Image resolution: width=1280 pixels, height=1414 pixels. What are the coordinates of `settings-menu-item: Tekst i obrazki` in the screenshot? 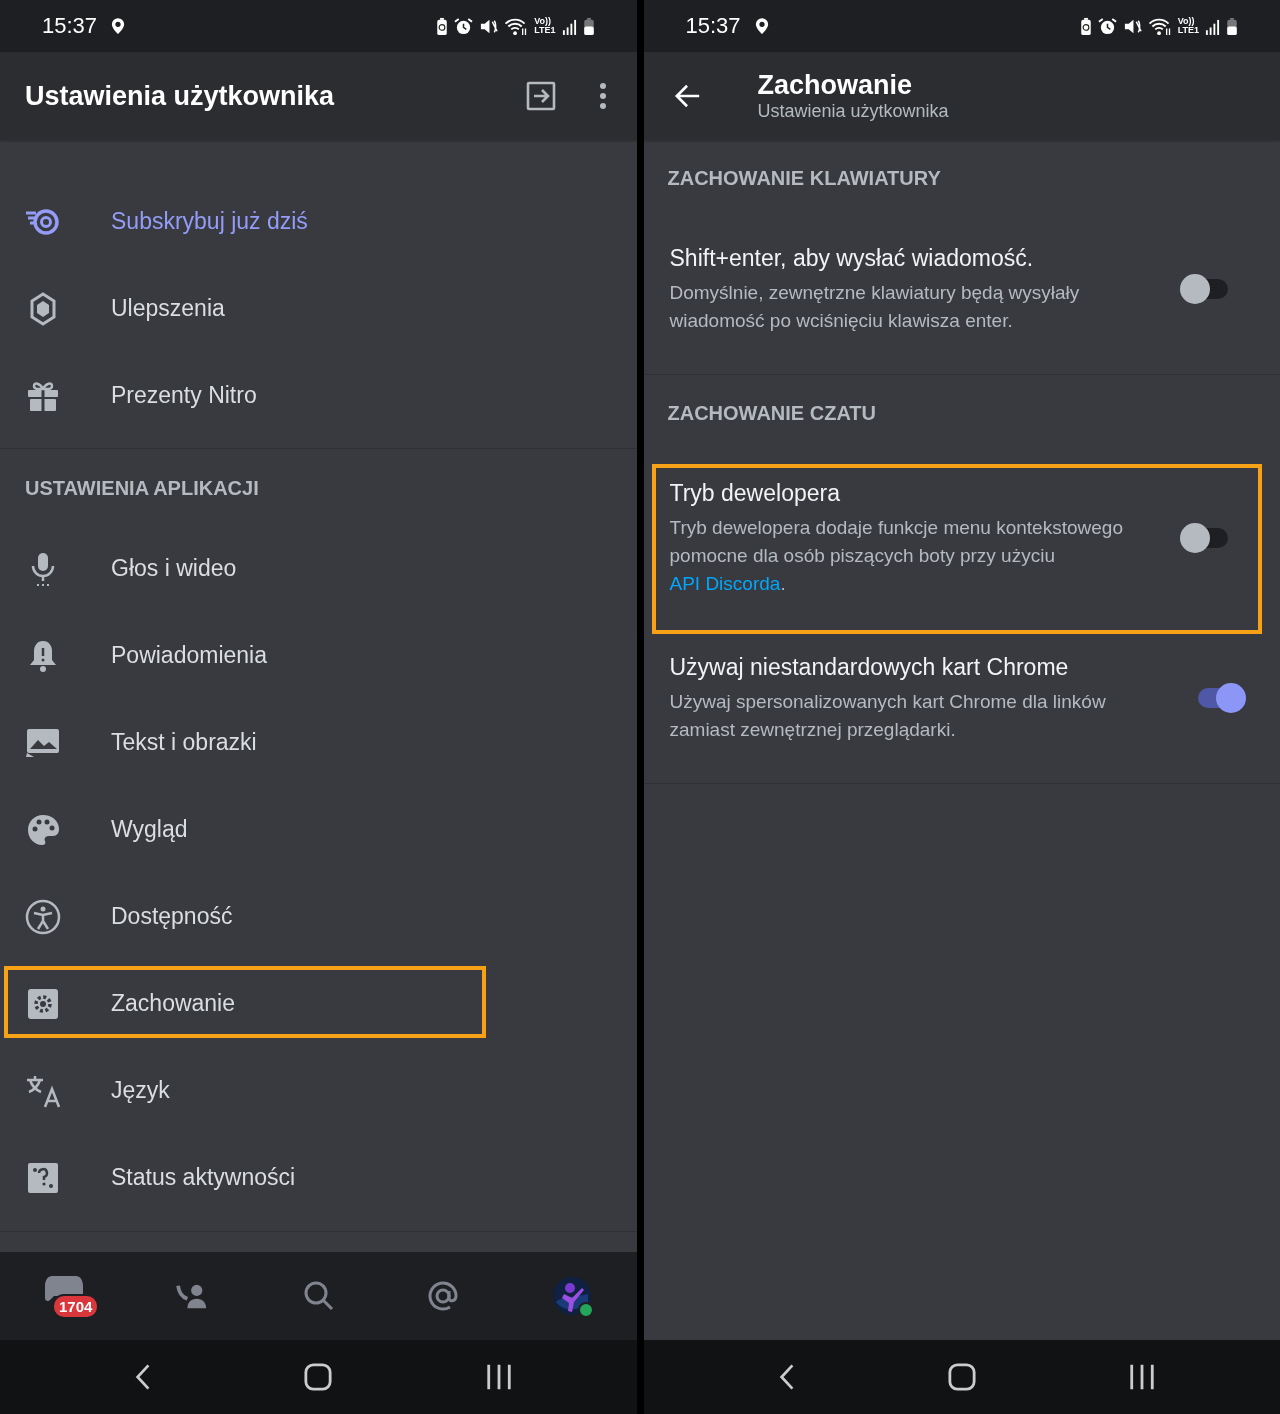 It's located at (318, 742).